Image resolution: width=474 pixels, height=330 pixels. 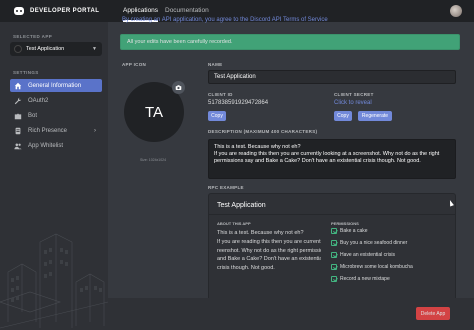 What do you see at coordinates (220, 94) in the screenshot?
I see `client-id-label: CLIENT ID` at bounding box center [220, 94].